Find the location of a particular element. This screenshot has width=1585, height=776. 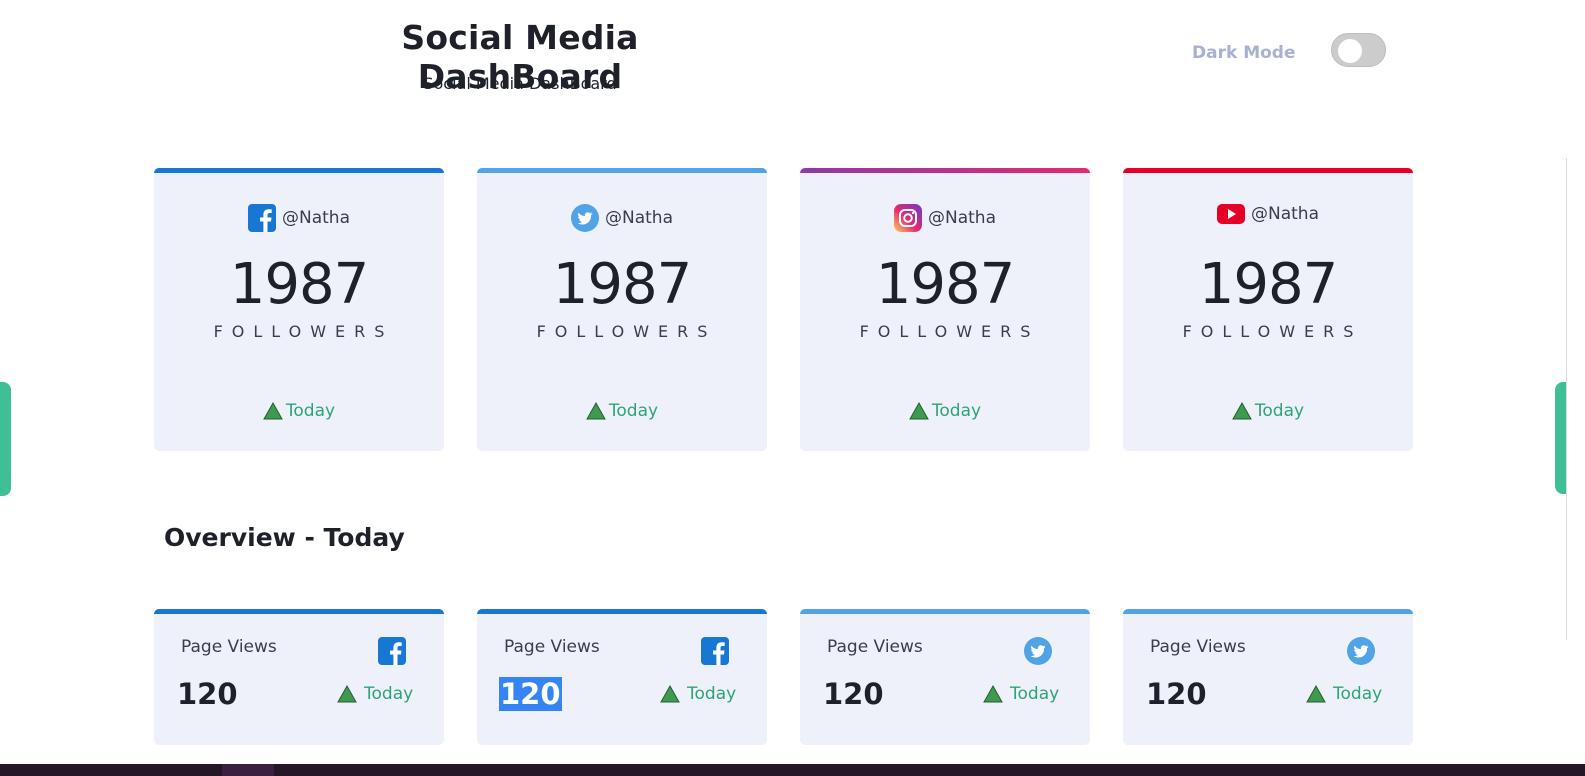

left-side-tab is located at coordinates (5, 439).